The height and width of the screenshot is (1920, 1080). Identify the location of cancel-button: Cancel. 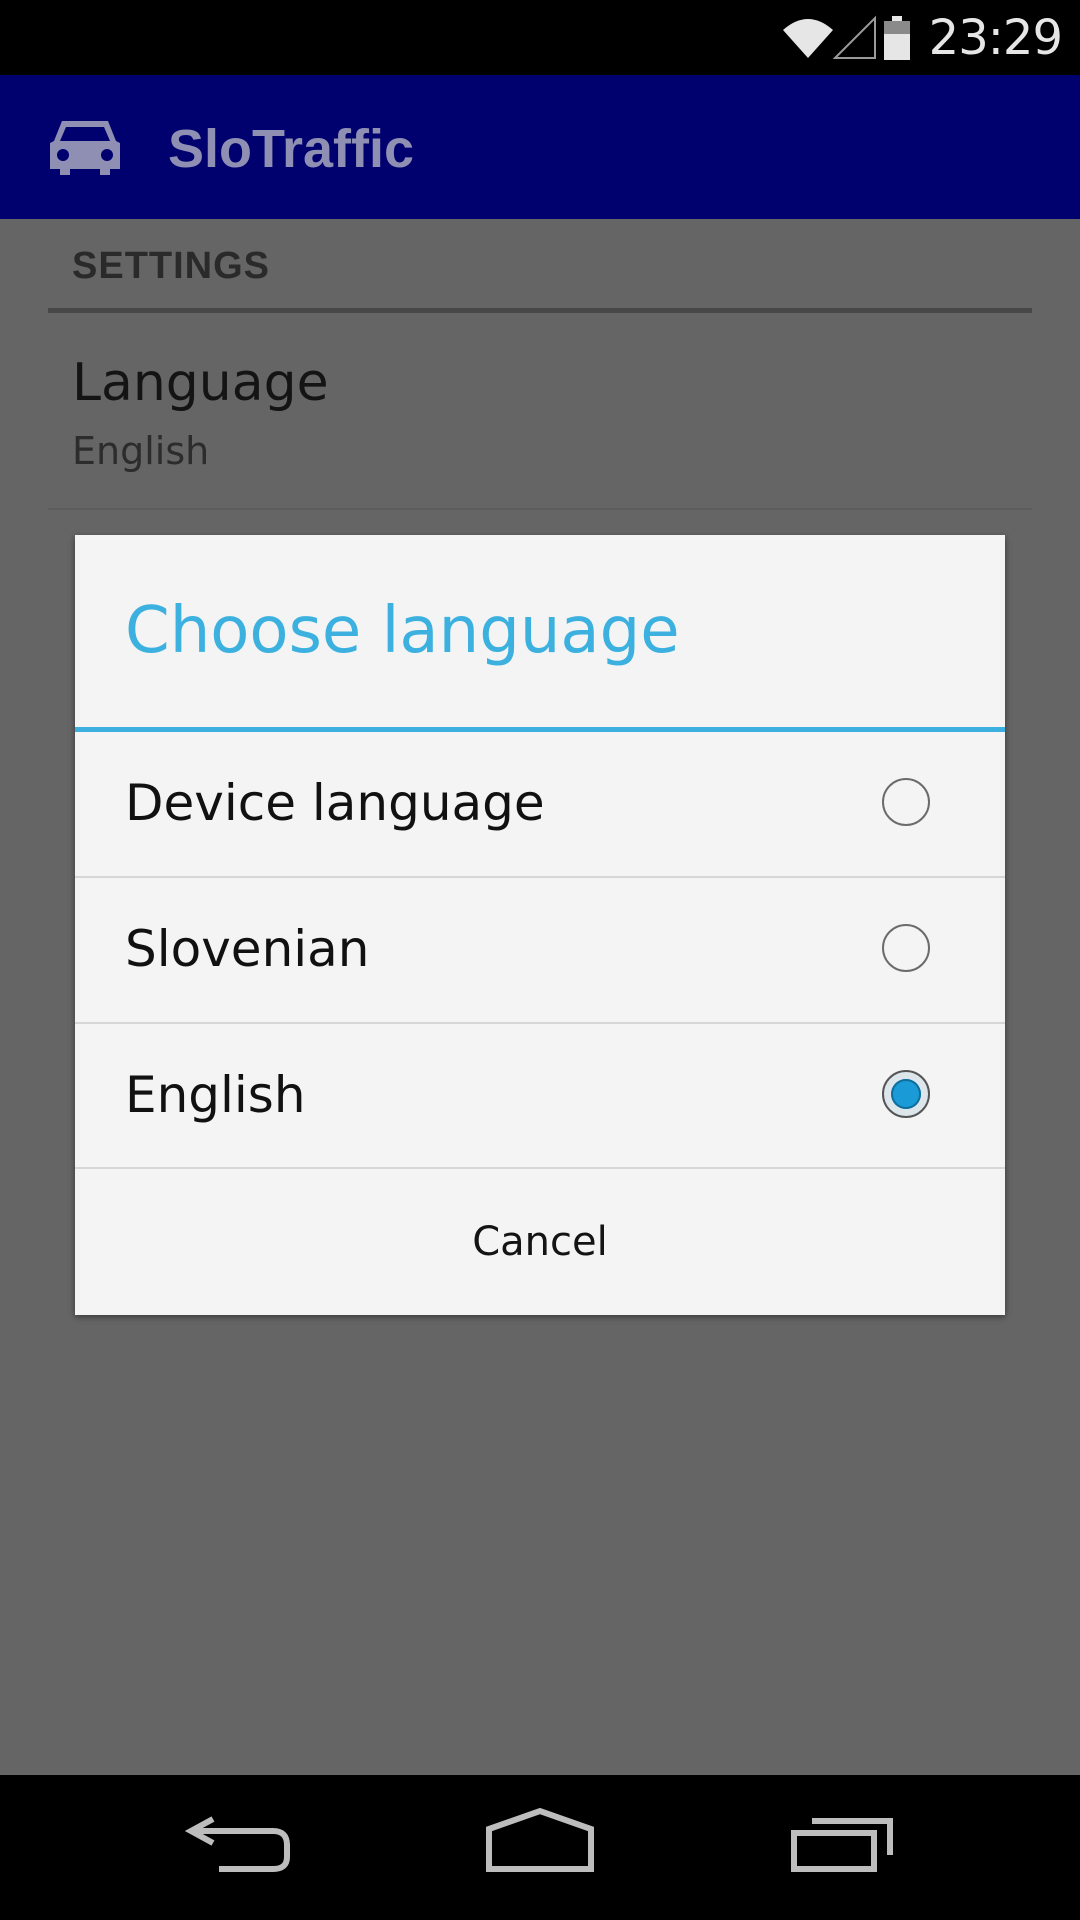
(540, 1242).